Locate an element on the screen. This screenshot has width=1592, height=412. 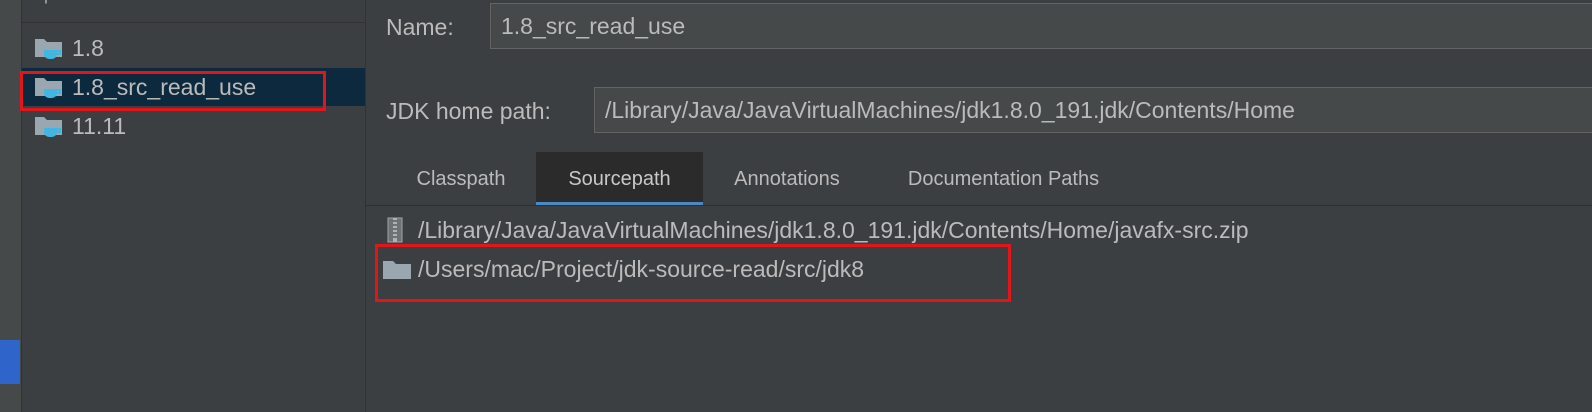
name-label: Name: is located at coordinates (420, 27).